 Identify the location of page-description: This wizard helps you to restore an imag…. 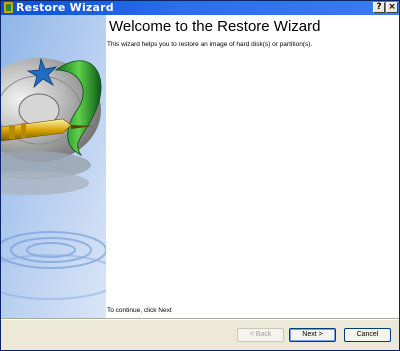
(210, 44).